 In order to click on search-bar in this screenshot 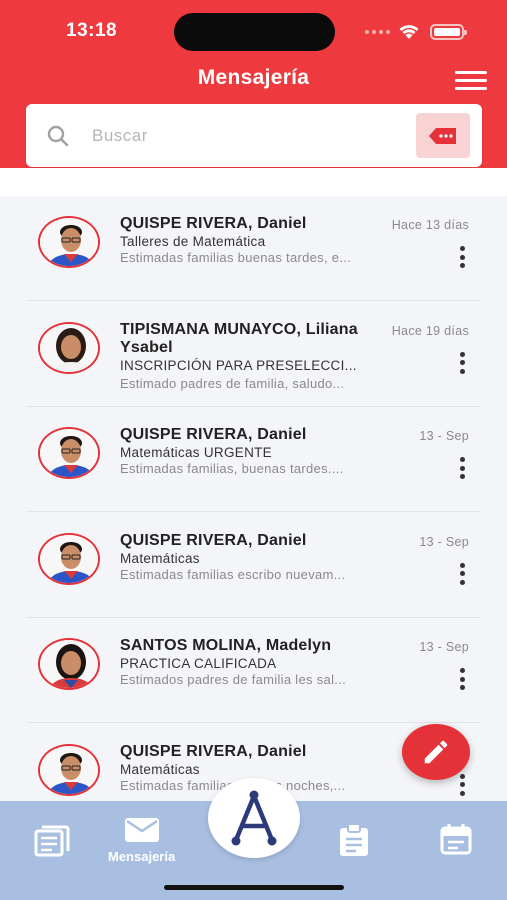, I will do `click(254, 135)`.